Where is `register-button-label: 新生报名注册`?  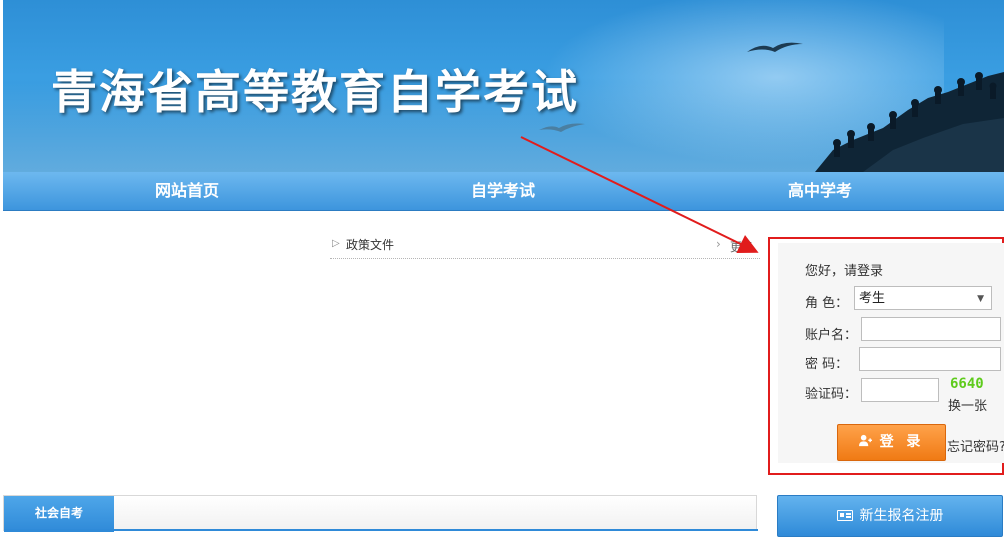
register-button-label: 新生报名注册 is located at coordinates (901, 516).